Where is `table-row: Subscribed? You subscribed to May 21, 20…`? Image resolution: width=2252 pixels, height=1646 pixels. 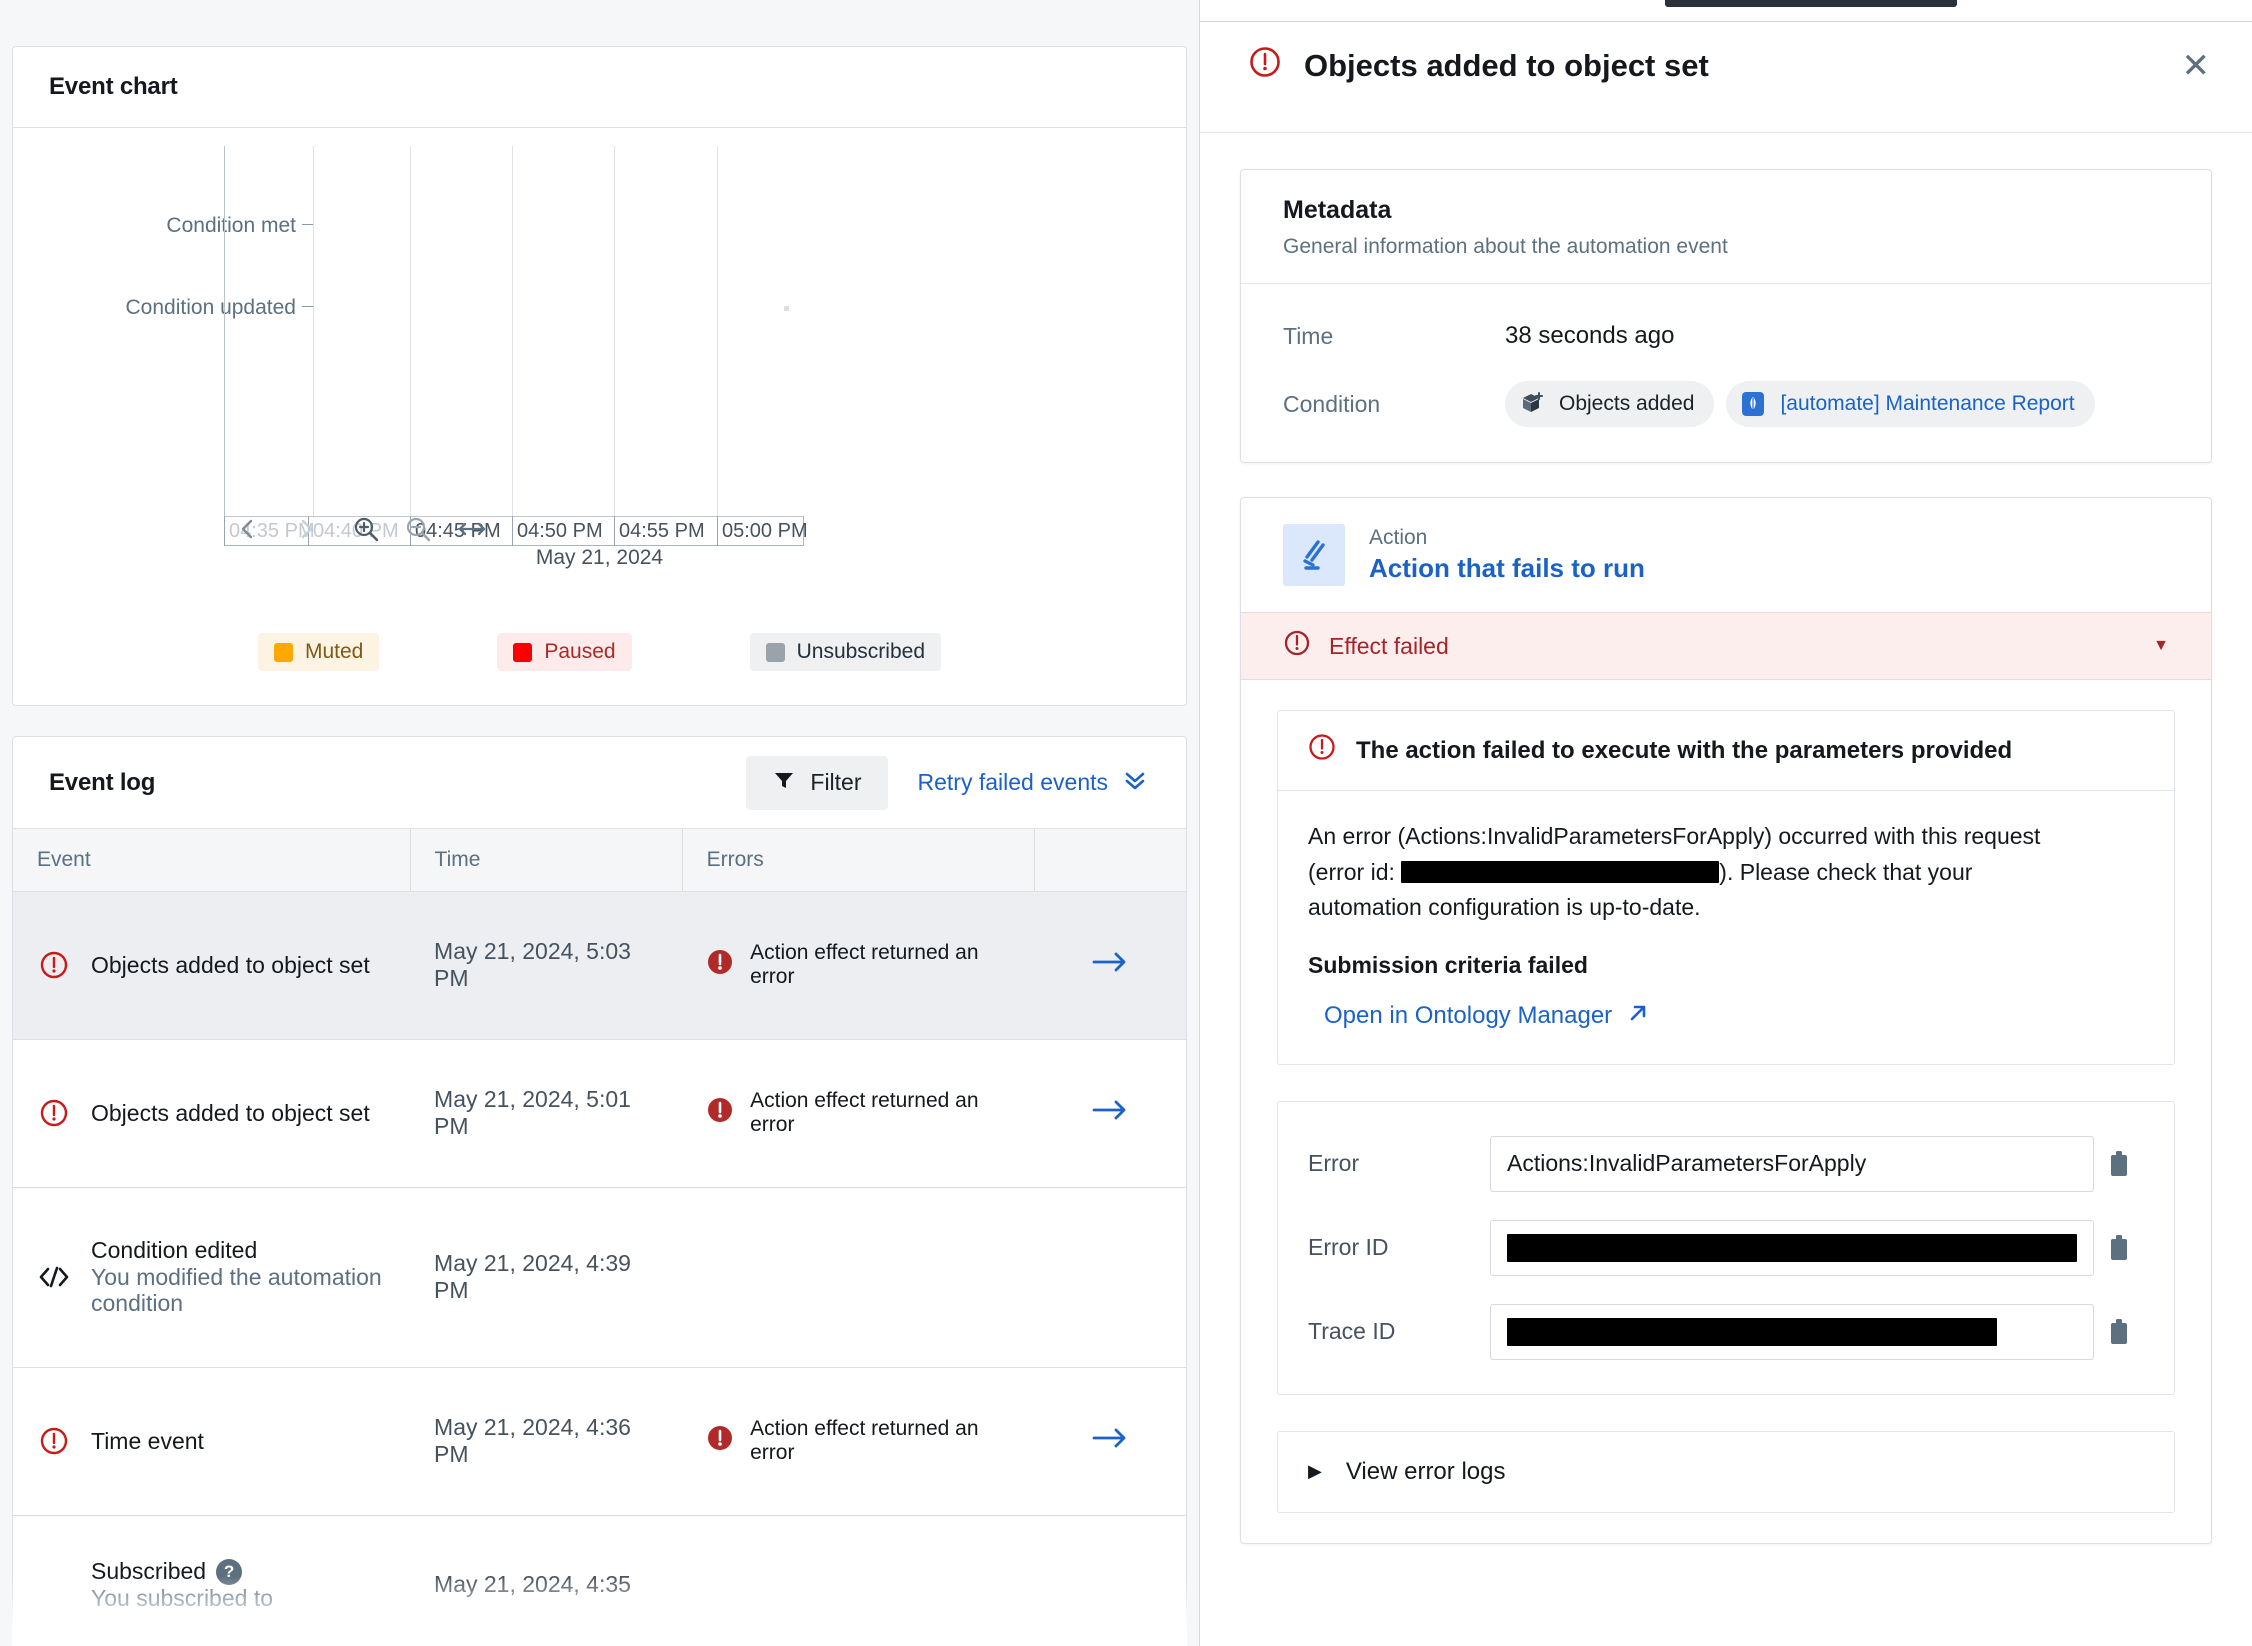 table-row: Subscribed? You subscribed to May 21, 20… is located at coordinates (599, 1580).